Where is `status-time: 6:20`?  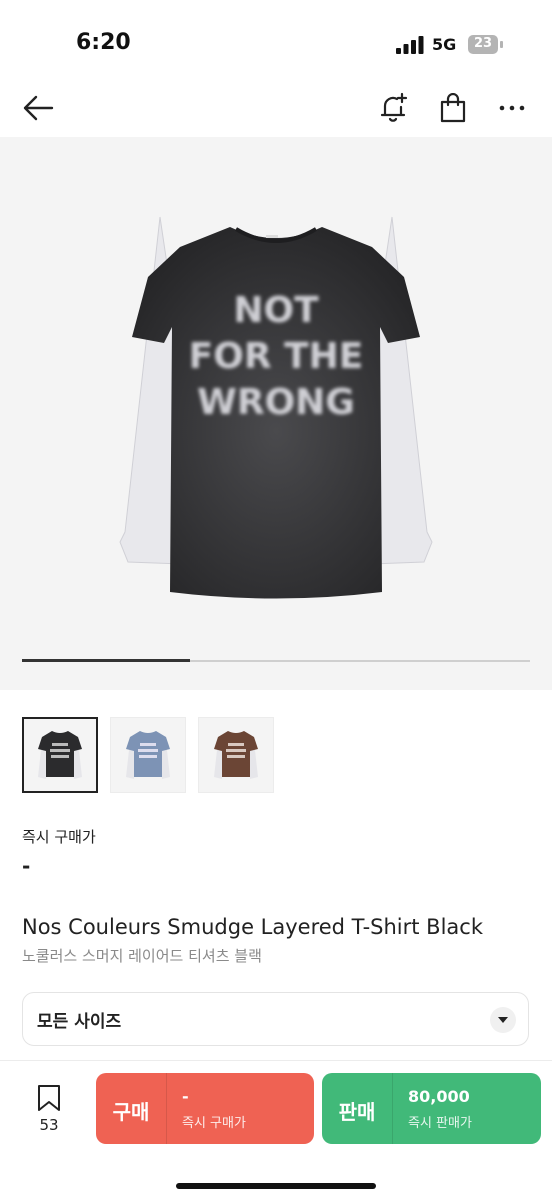 status-time: 6:20 is located at coordinates (103, 42).